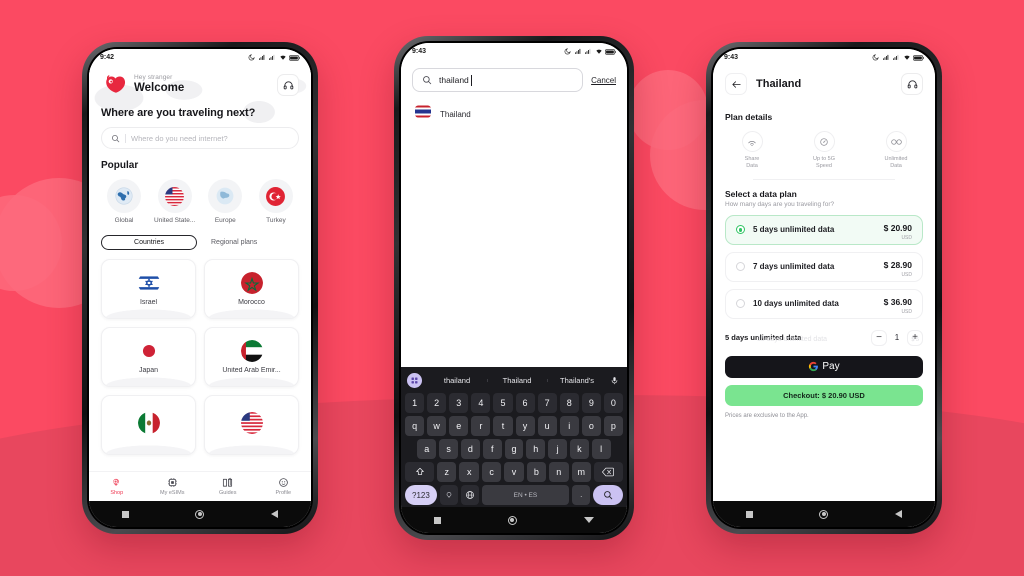  Describe the element at coordinates (459, 403) in the screenshot. I see `key-3: 3` at that location.